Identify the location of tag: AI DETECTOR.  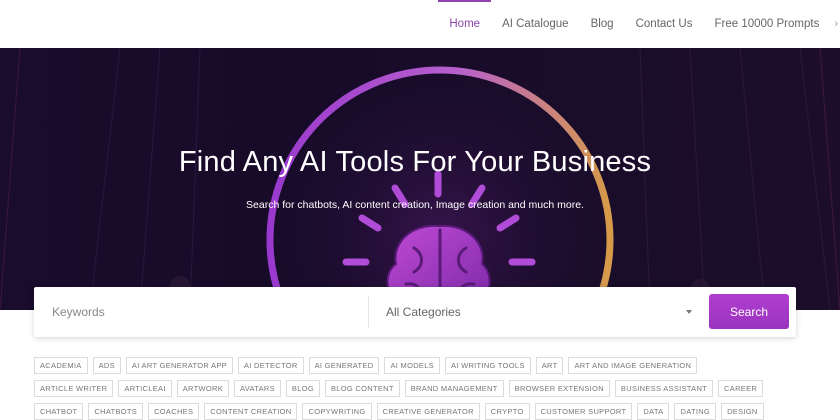
(270, 365).